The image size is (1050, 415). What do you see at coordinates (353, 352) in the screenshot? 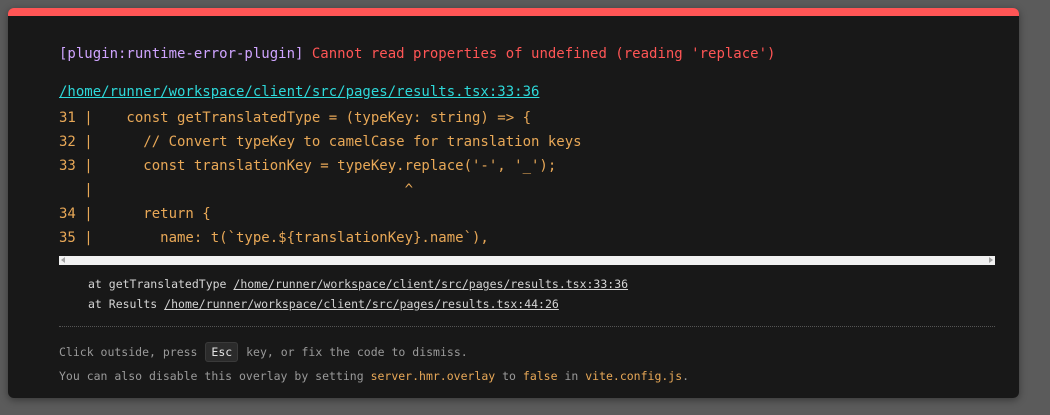
I see `tip-text: key, or fix the code to dismiss.` at bounding box center [353, 352].